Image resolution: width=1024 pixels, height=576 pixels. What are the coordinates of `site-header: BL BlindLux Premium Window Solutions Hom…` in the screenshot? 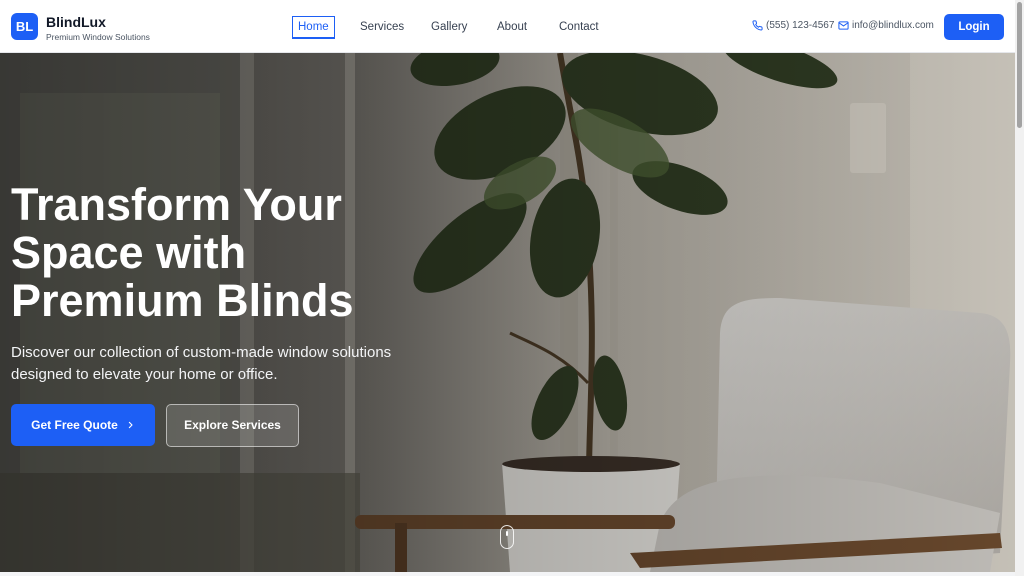 It's located at (507, 26).